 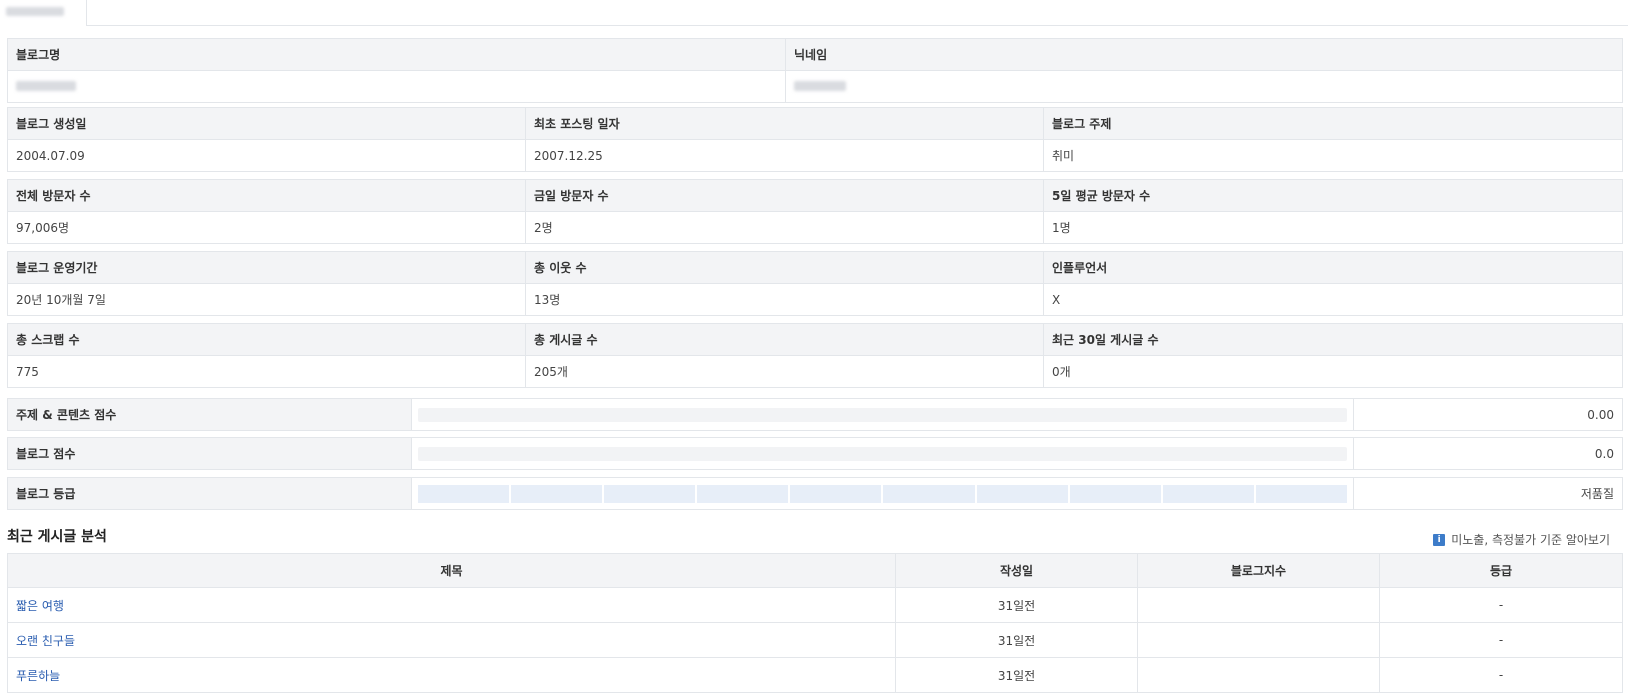 I want to click on post-title-link: 짧은 여행, so click(x=40, y=606).